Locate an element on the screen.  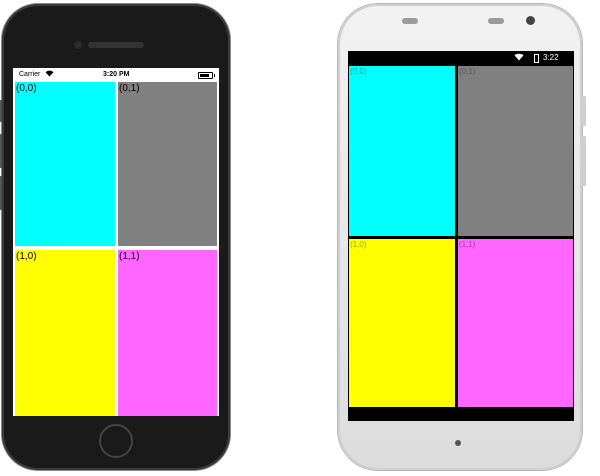
status-time: 3:20 PM is located at coordinates (116, 74).